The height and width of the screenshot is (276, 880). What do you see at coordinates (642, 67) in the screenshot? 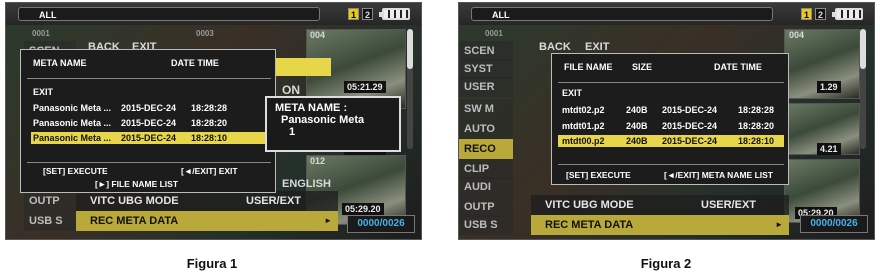
I see `column-header-size: SIZE` at bounding box center [642, 67].